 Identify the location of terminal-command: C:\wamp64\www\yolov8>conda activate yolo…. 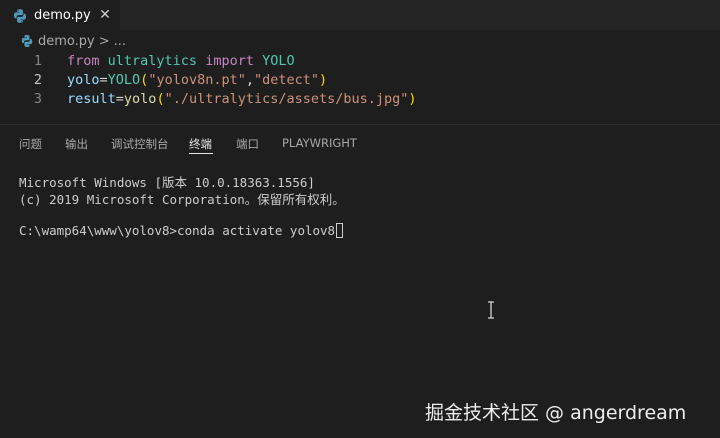
(177, 230).